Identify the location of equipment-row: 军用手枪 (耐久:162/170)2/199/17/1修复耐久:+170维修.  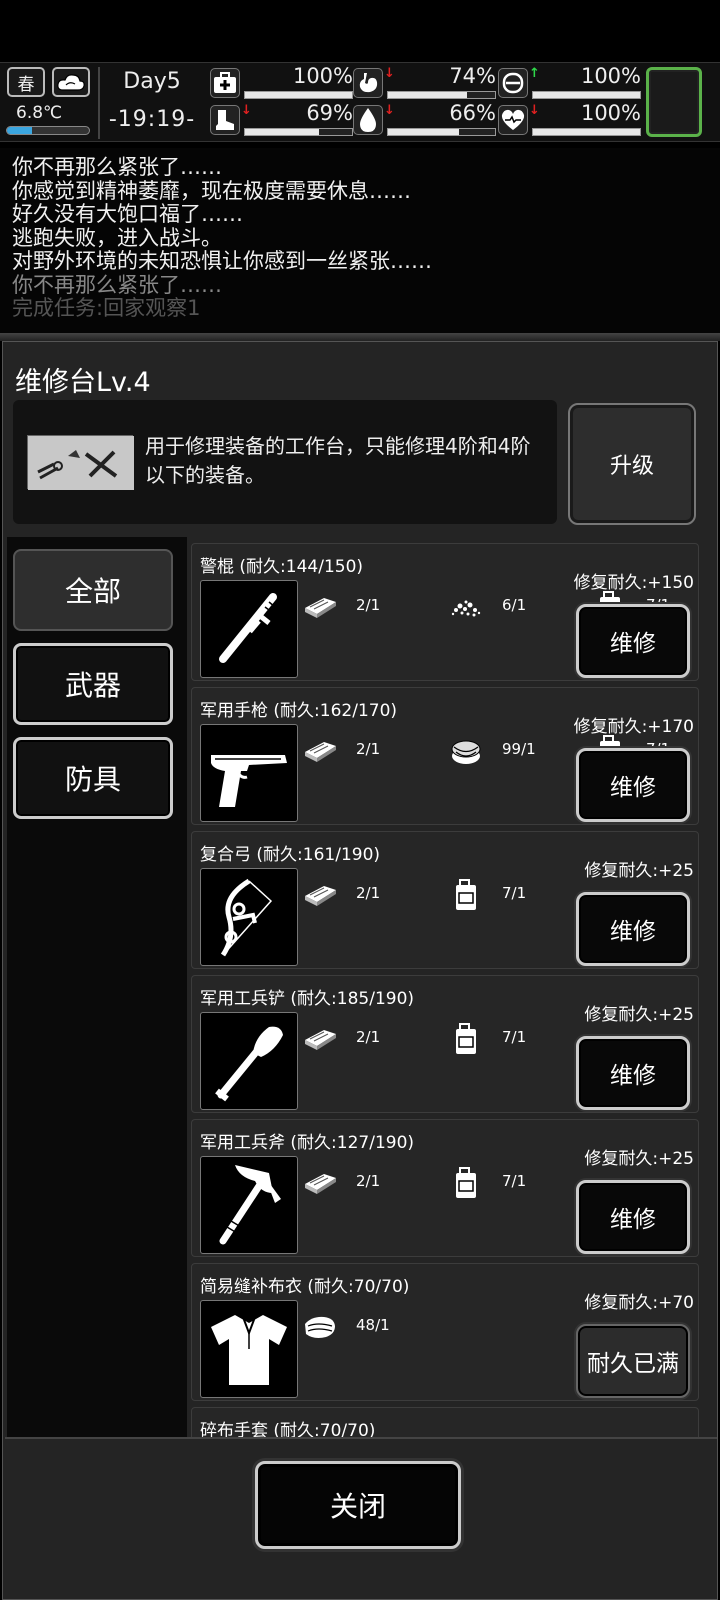
(445, 756).